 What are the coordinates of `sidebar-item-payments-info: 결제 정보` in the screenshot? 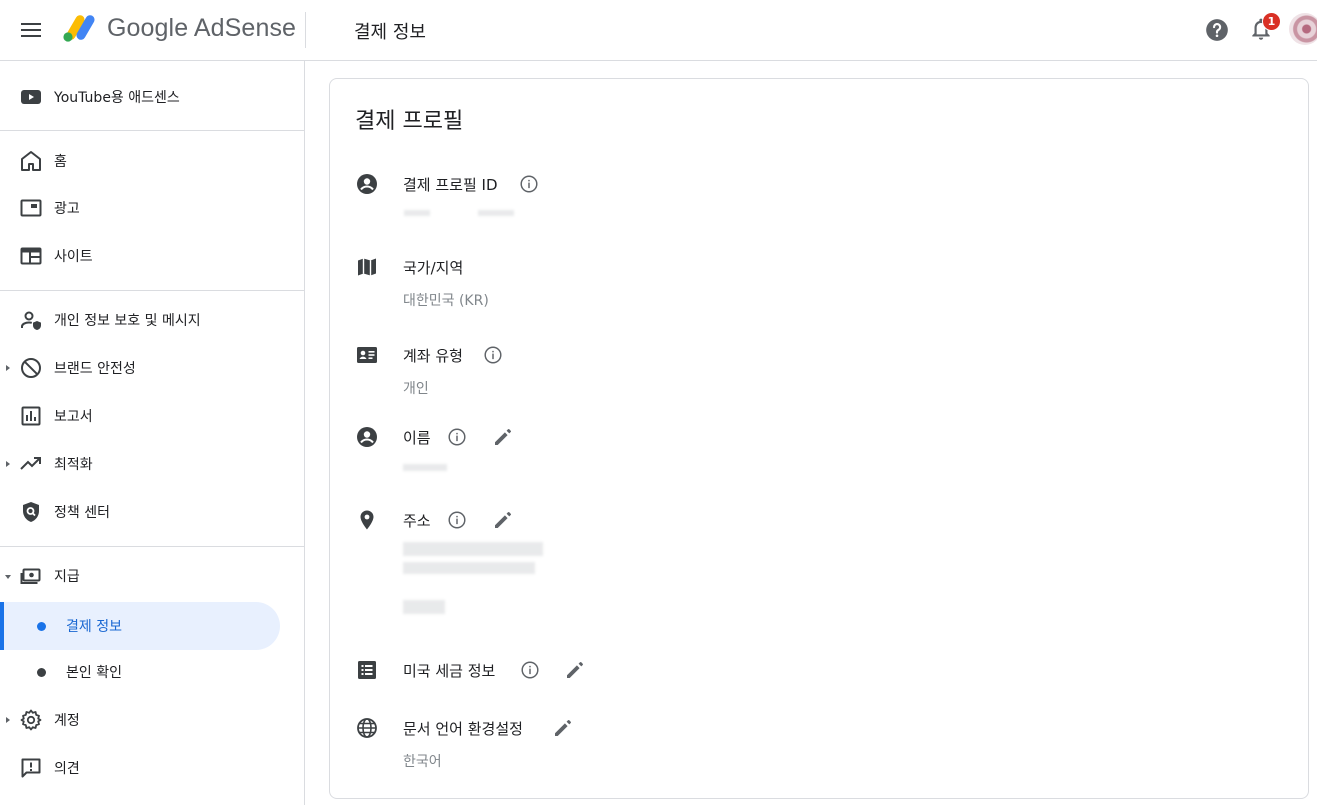 It's located at (140, 626).